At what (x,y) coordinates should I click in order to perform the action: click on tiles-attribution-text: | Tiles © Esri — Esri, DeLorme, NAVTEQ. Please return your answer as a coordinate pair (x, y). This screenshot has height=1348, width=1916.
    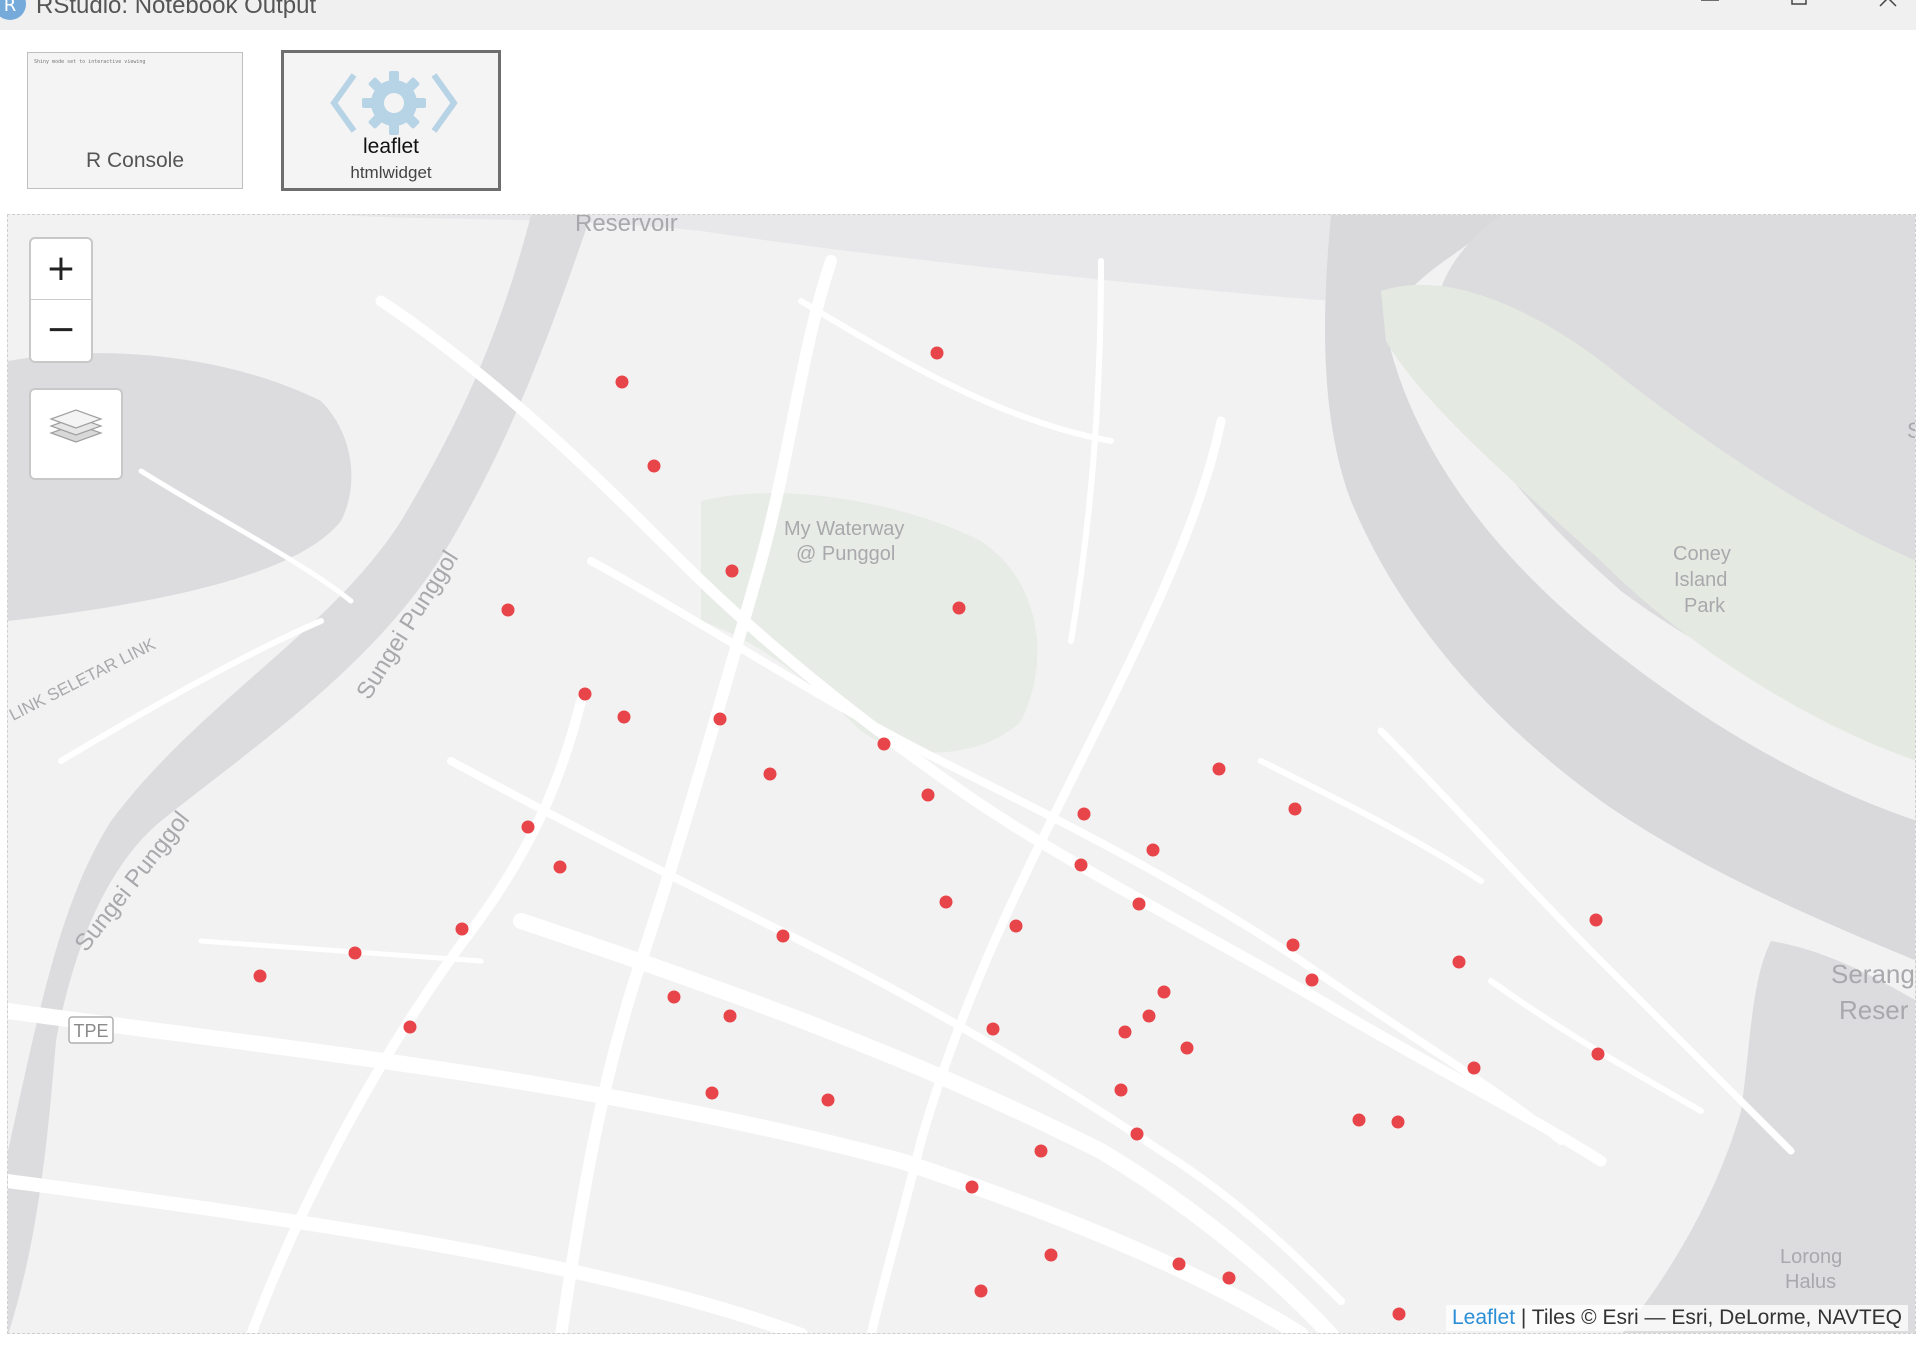
    Looking at the image, I should click on (1708, 1317).